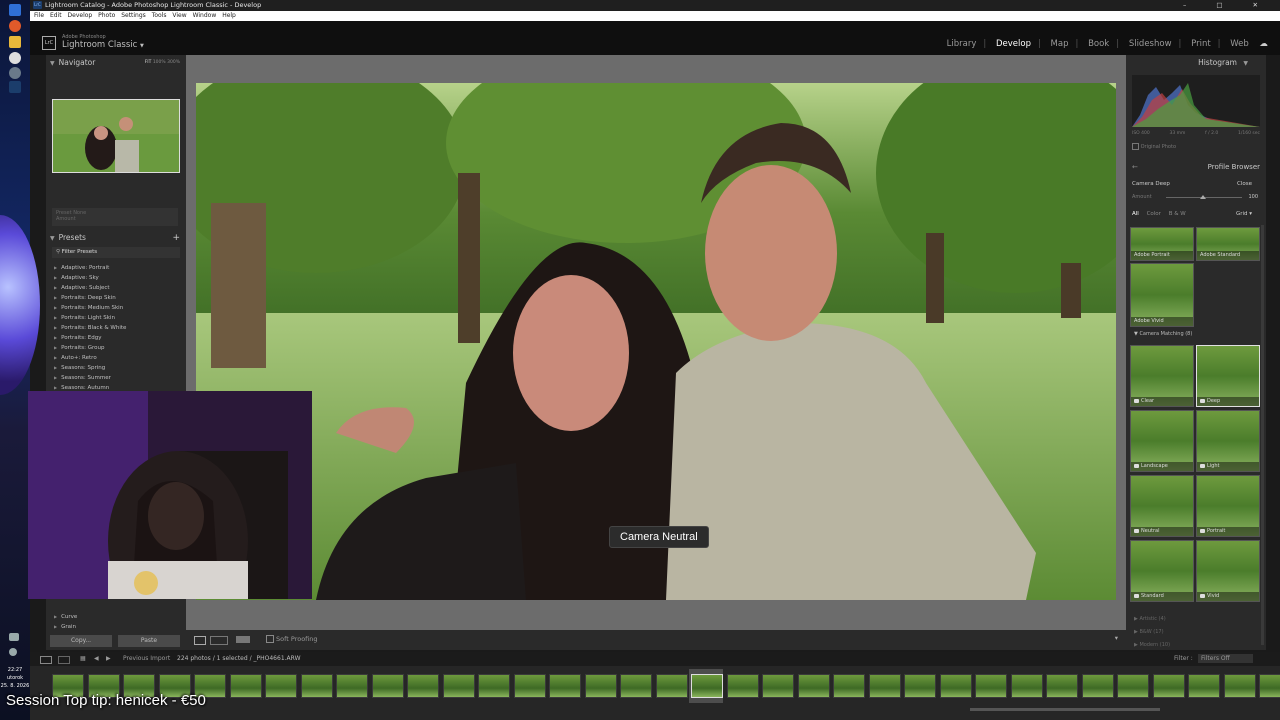 This screenshot has height=720, width=1280. Describe the element at coordinates (159, 62) in the screenshot. I see `nav-zoom-100: 100%` at that location.